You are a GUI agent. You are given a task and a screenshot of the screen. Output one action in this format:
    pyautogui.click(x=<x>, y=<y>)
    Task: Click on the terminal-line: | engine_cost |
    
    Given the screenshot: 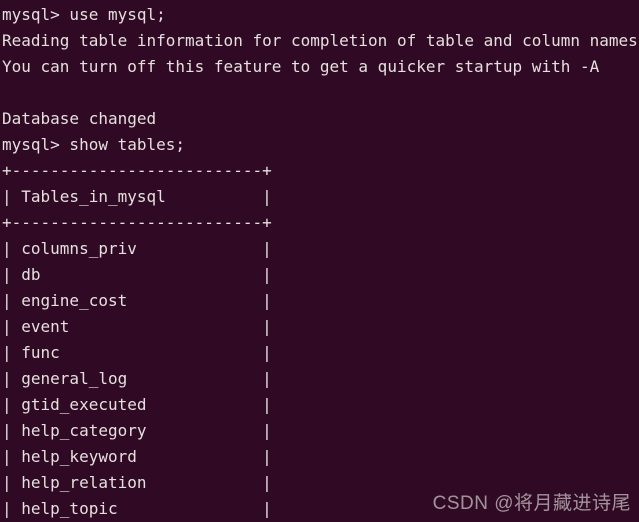 What is the action you would take?
    pyautogui.click(x=137, y=300)
    